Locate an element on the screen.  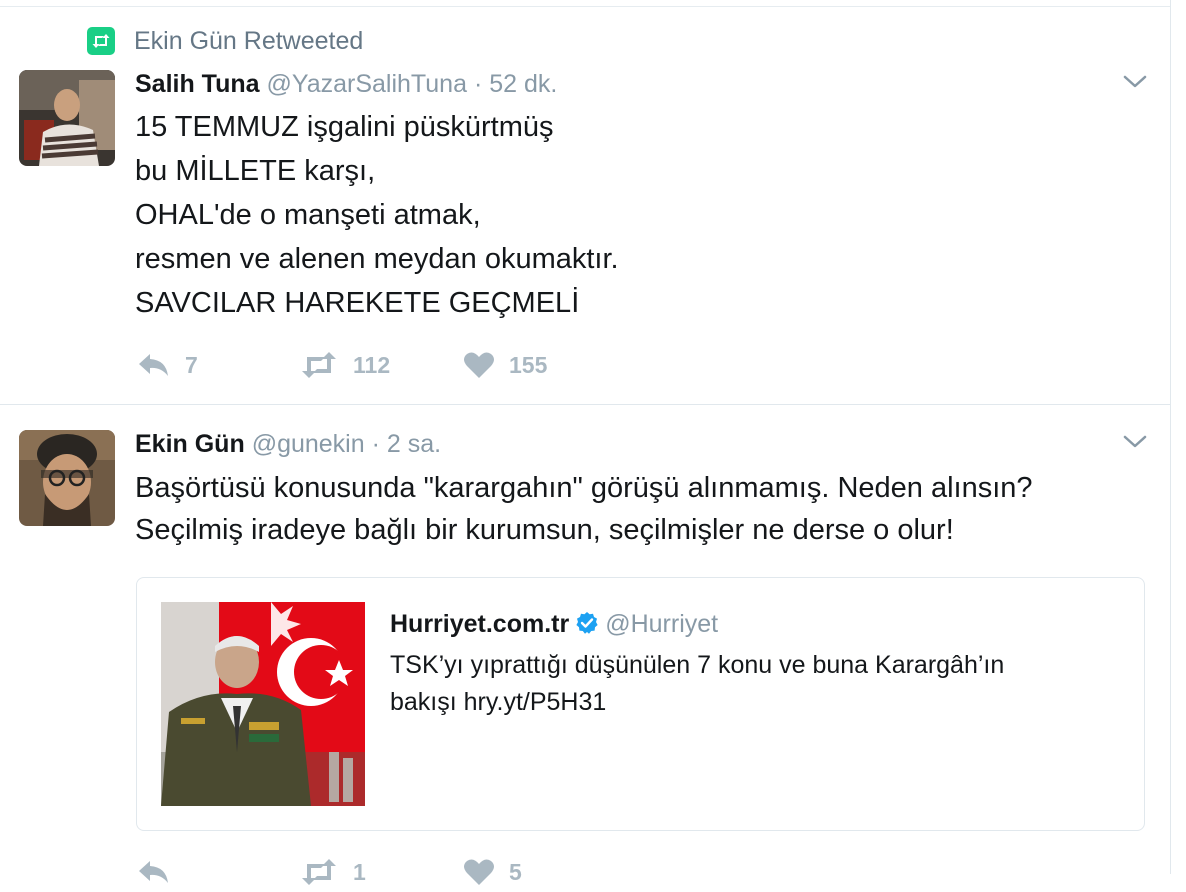
quoted-tweet-header: Hurriyet.com.tr @Hurriyet is located at coordinates (554, 624).